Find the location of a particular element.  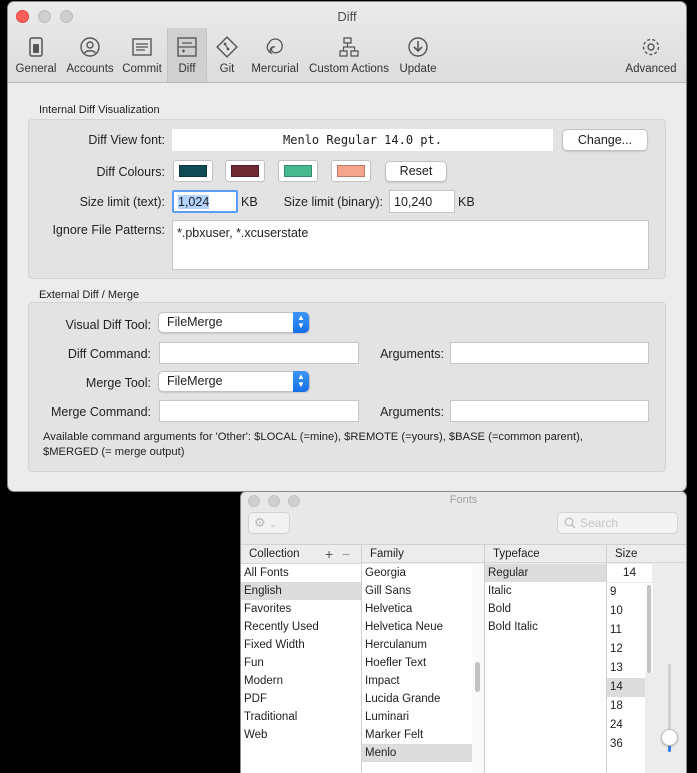

size-item: 12 is located at coordinates (626, 649).